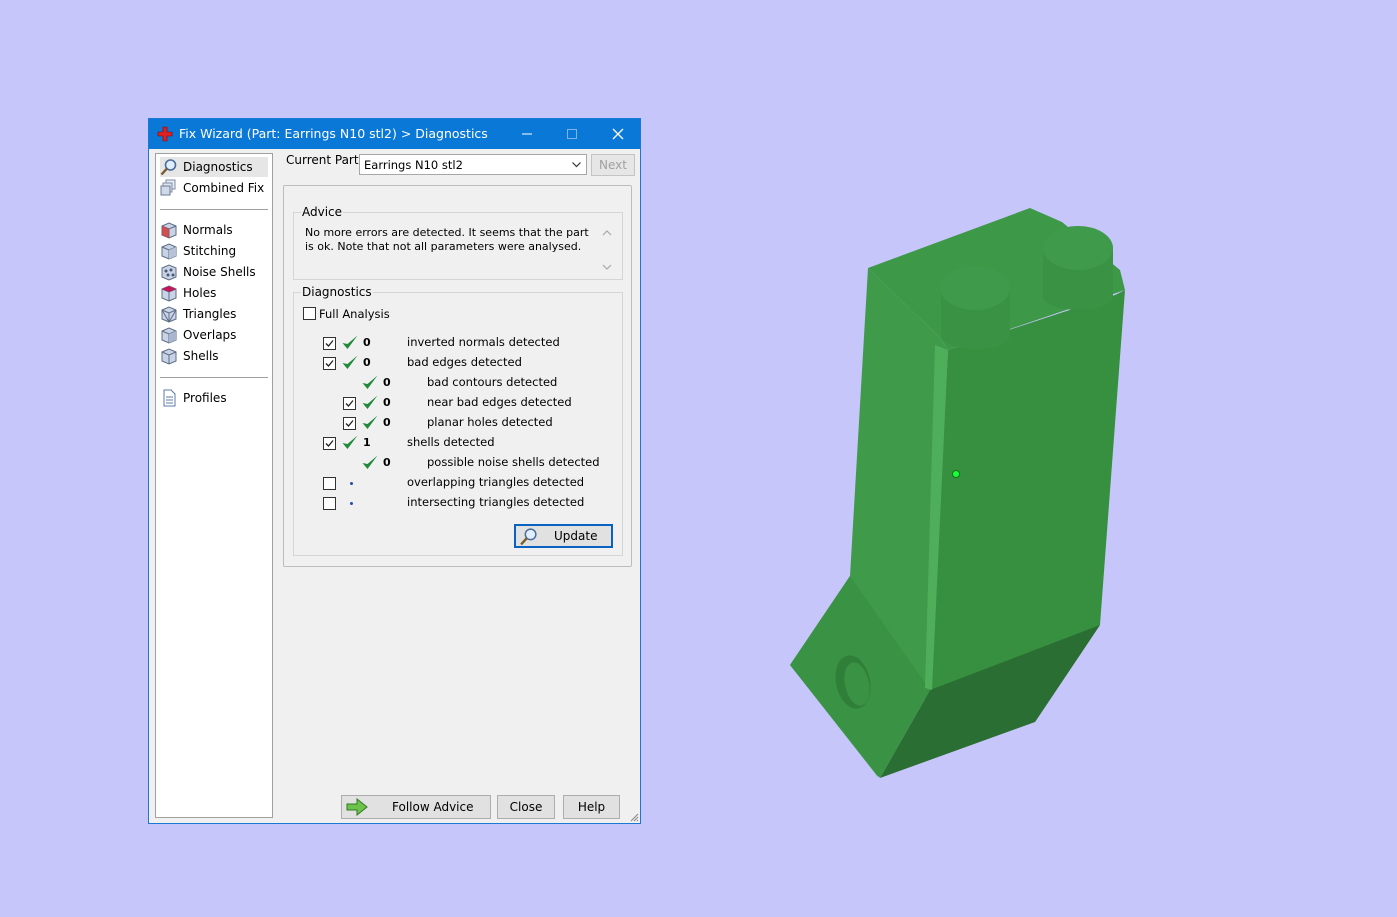 The image size is (1397, 917). I want to click on shells-count: 1, so click(367, 442).